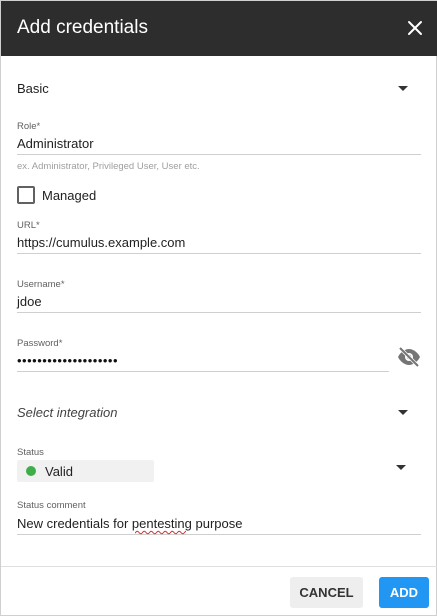  I want to click on managed-checkbox, so click(26, 195).